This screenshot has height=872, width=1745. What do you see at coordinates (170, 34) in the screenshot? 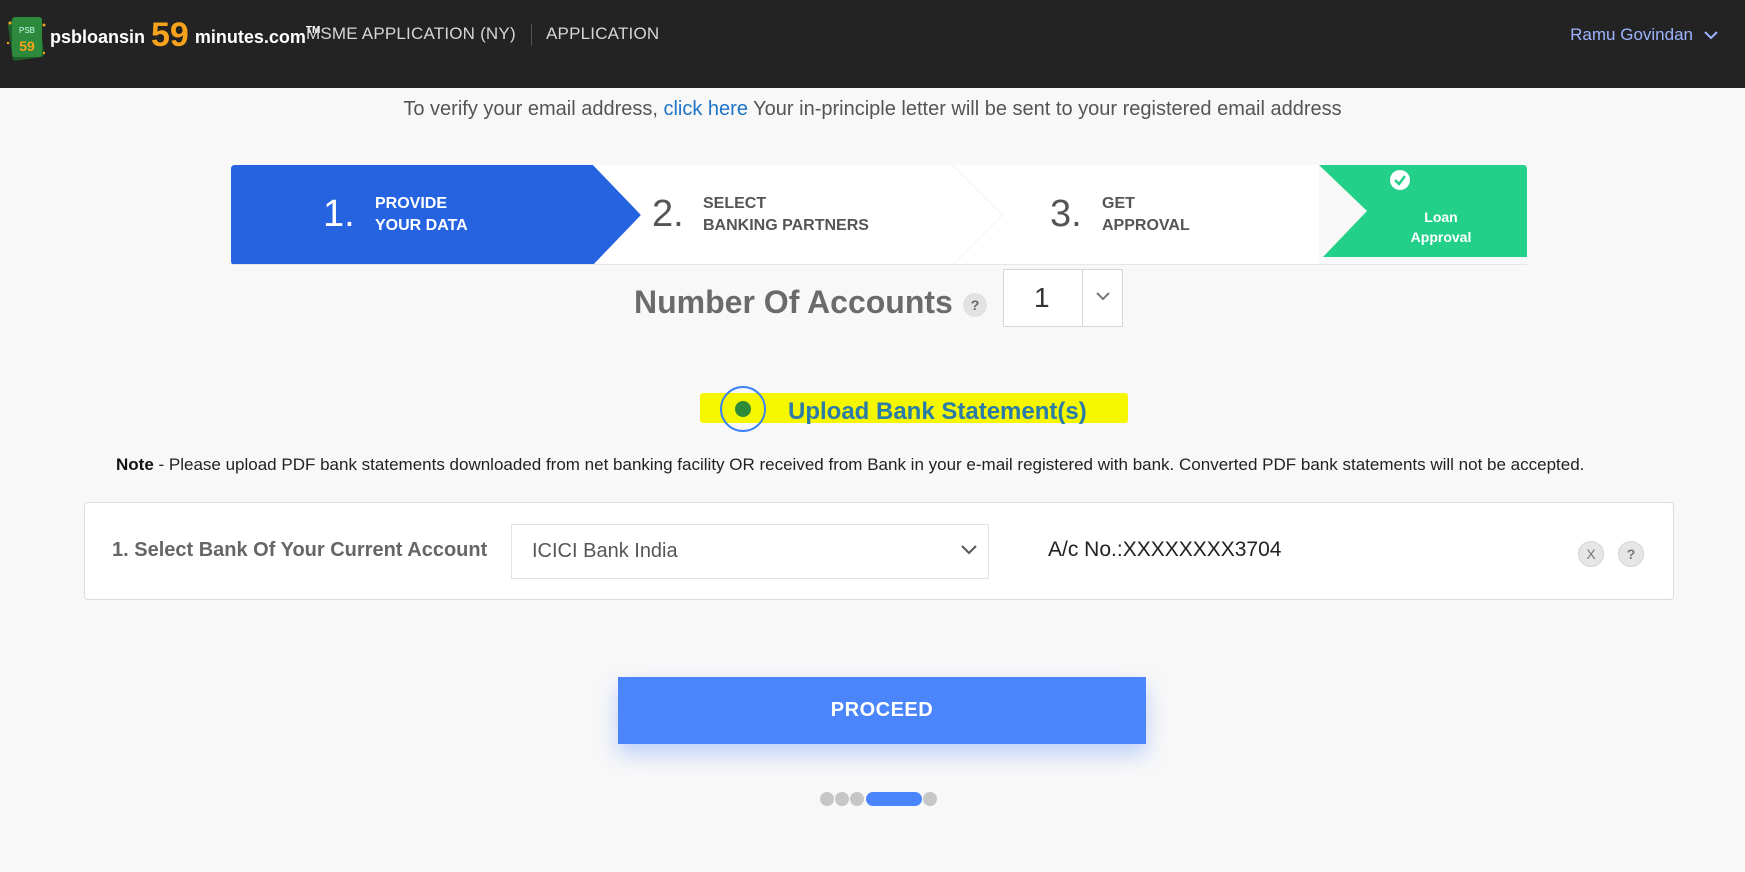
I see `logo-number: 59` at bounding box center [170, 34].